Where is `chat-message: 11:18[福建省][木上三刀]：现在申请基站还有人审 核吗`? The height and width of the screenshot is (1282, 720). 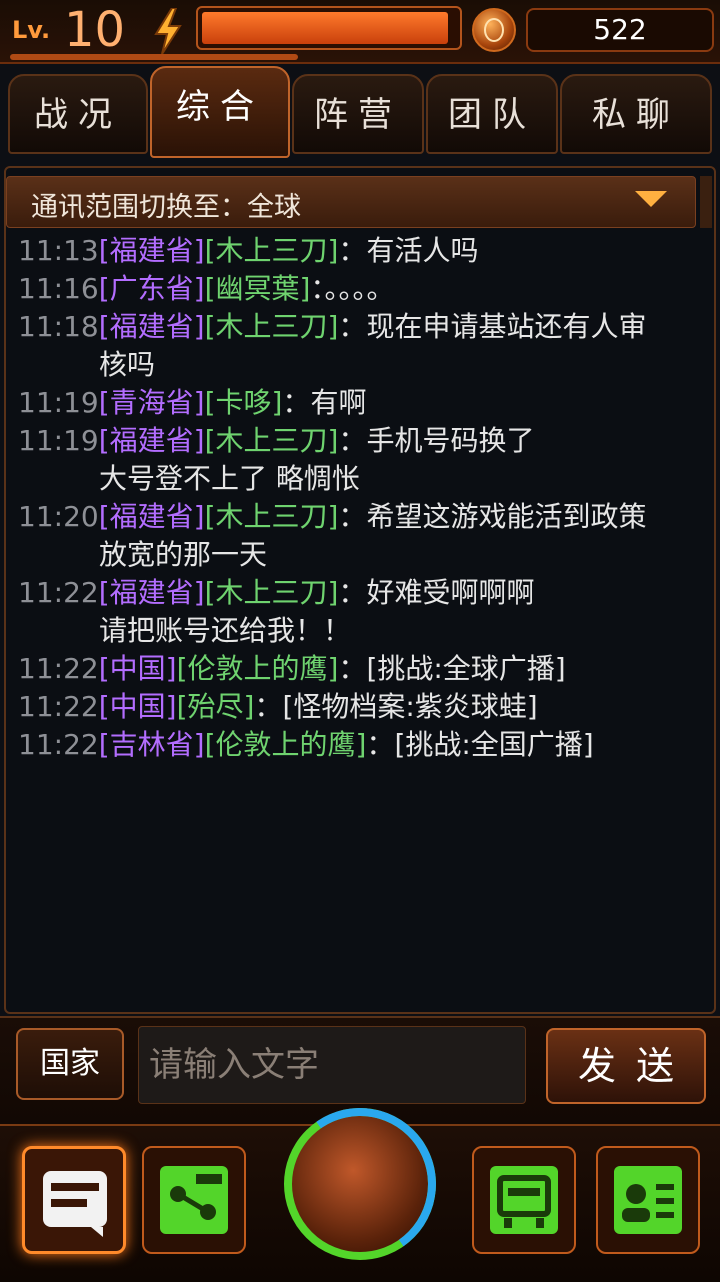 chat-message: 11:18[福建省][木上三刀]：现在申请基站还有人审 核吗 is located at coordinates (358, 346).